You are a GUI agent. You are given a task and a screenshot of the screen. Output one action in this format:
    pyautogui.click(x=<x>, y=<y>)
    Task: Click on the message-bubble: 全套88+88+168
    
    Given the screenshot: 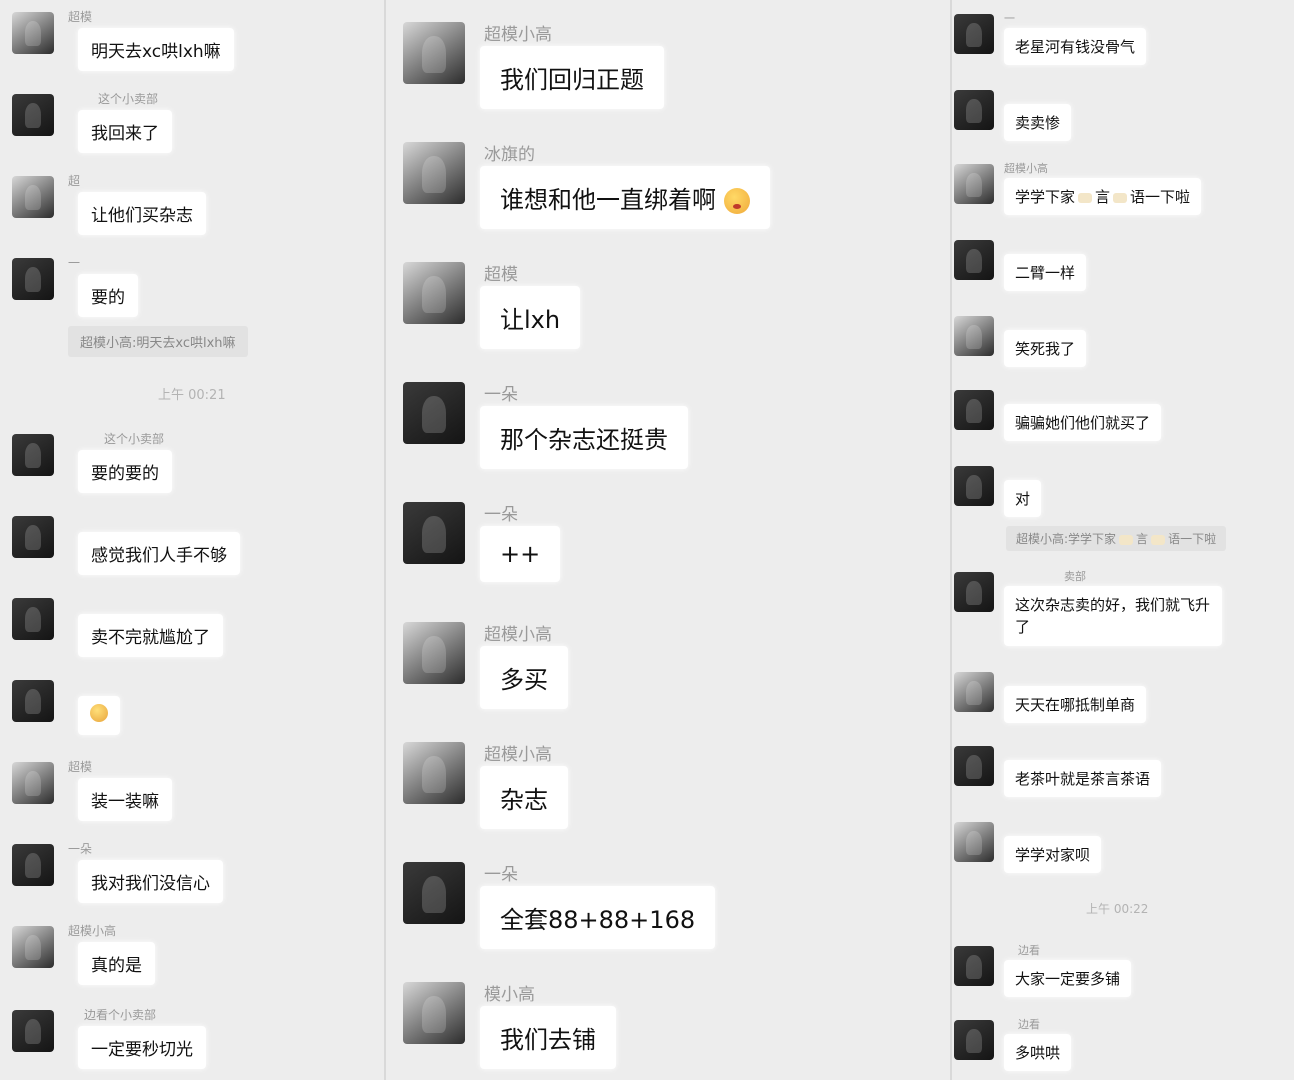 What is the action you would take?
    pyautogui.click(x=598, y=917)
    